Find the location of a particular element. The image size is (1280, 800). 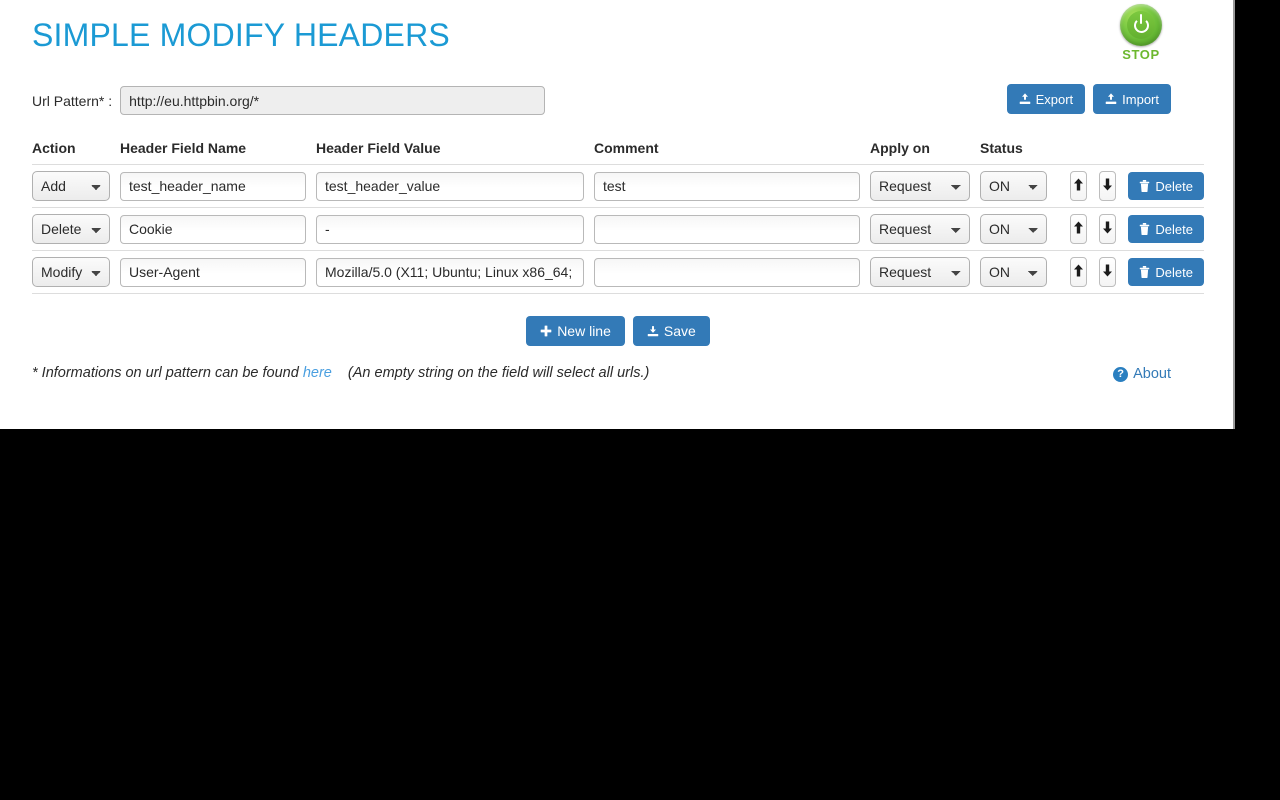

power-icon is located at coordinates (1141, 25).